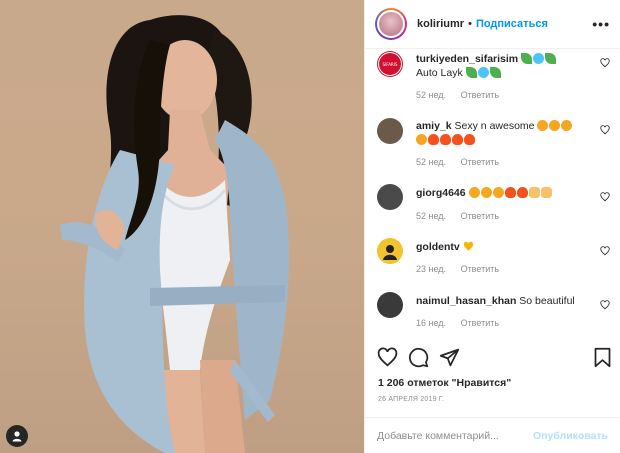 Image resolution: width=620 pixels, height=453 pixels. What do you see at coordinates (546, 192) in the screenshot?
I see `thumbs-up-emoji` at bounding box center [546, 192].